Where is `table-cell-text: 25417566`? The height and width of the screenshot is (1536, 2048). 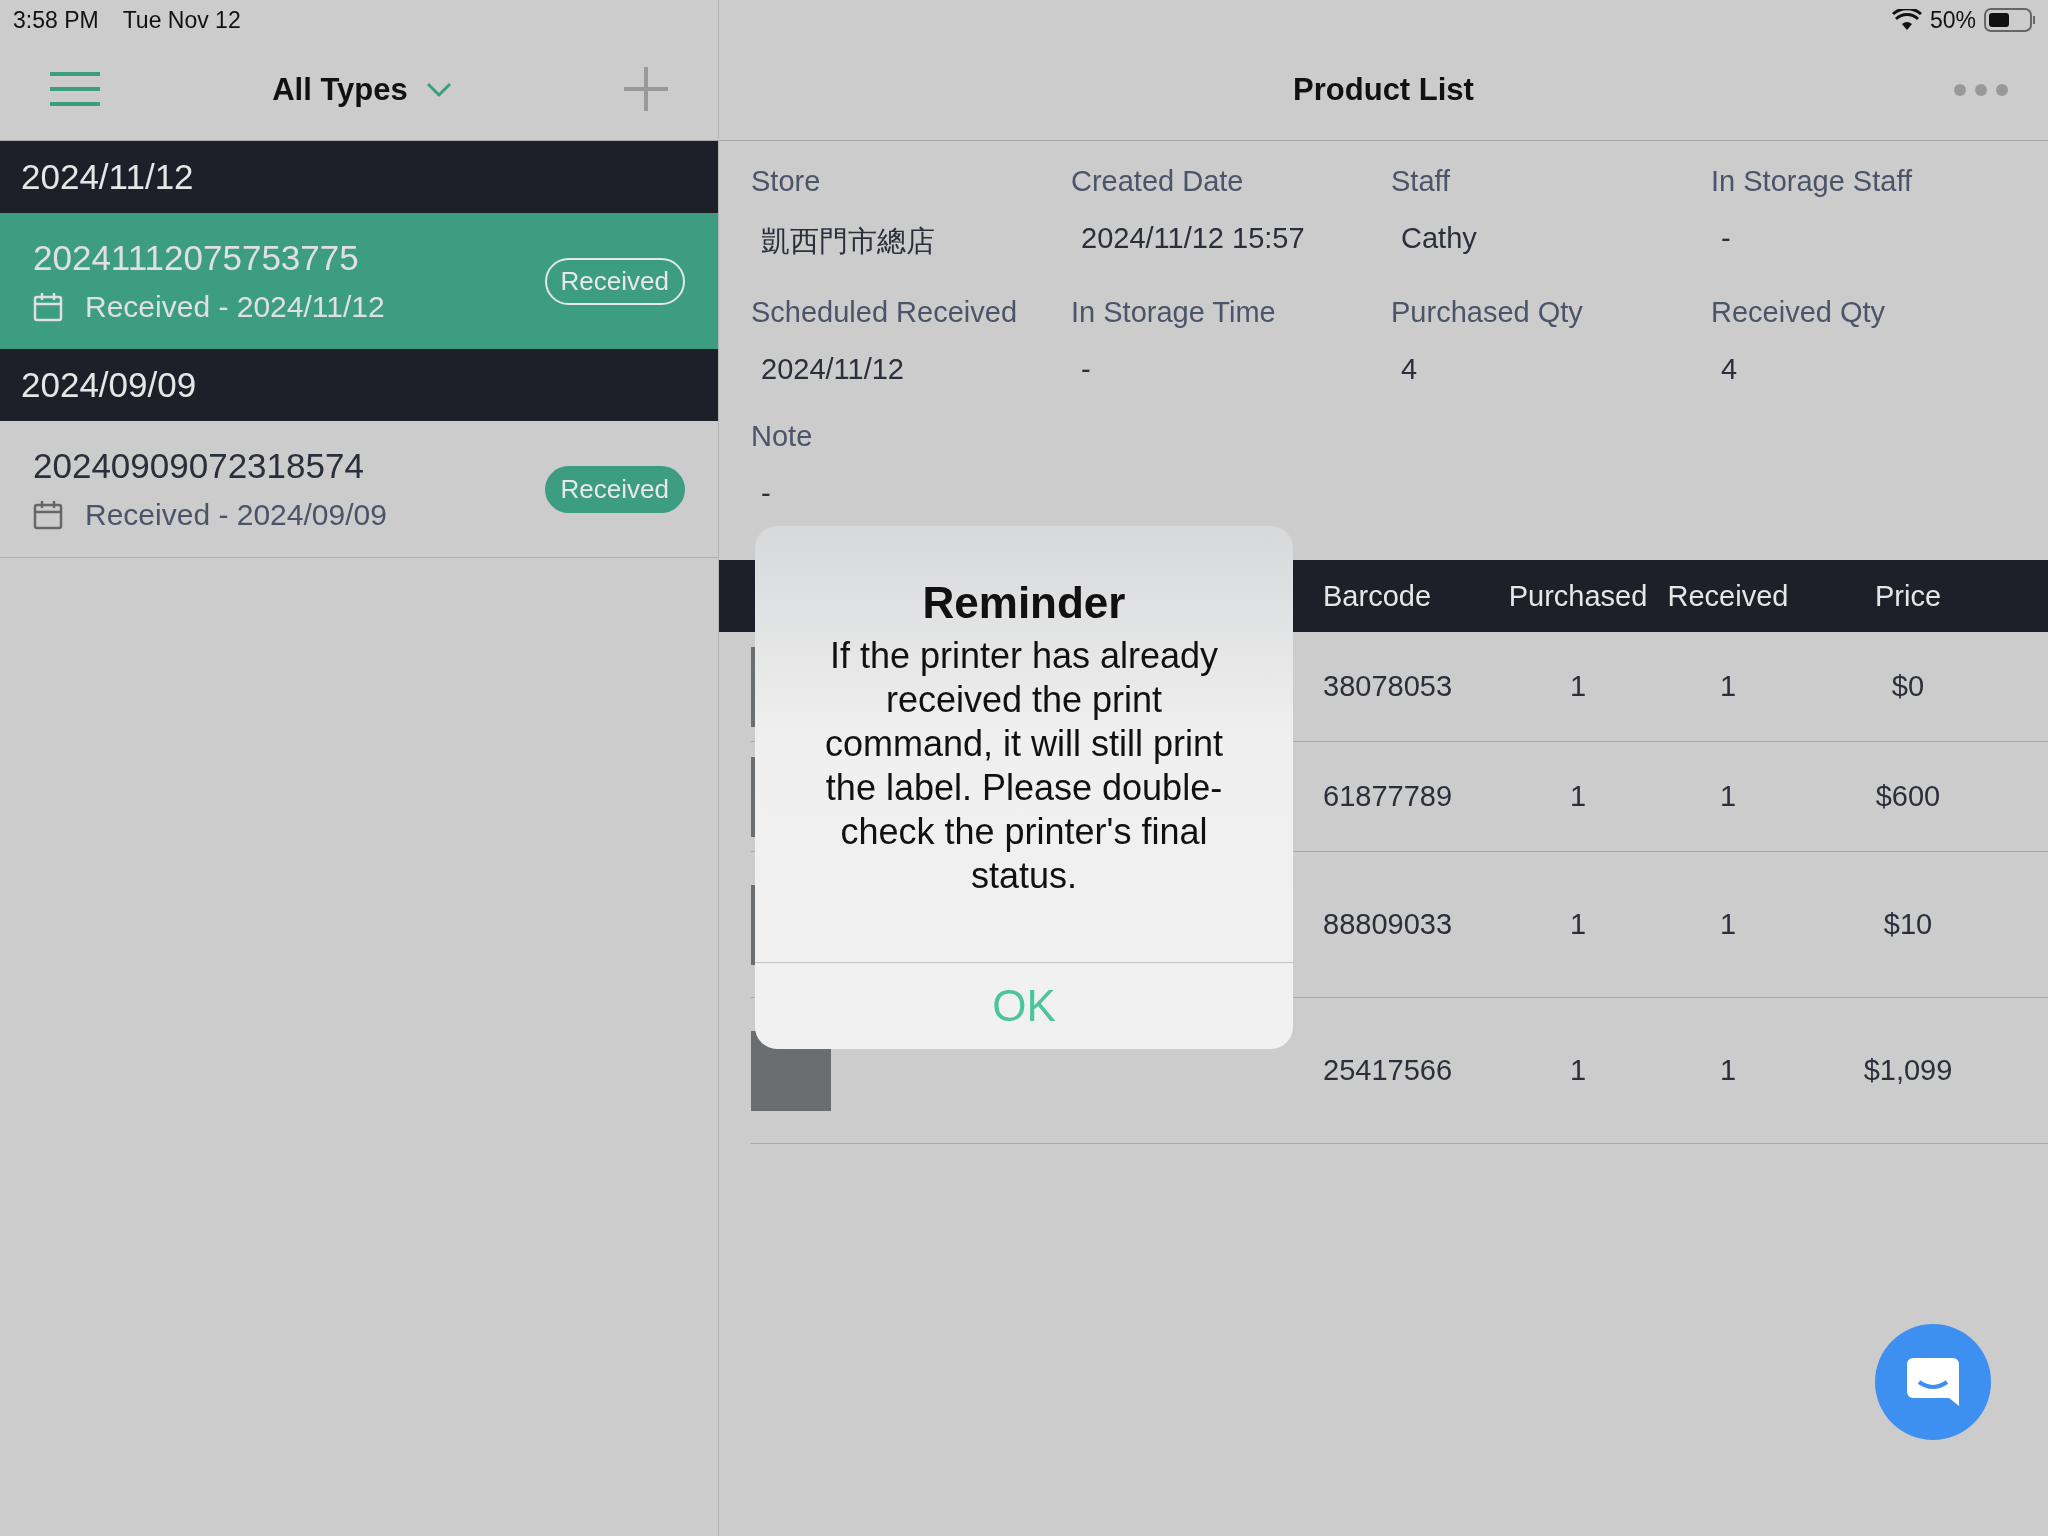 table-cell-text: 25417566 is located at coordinates (1388, 1070).